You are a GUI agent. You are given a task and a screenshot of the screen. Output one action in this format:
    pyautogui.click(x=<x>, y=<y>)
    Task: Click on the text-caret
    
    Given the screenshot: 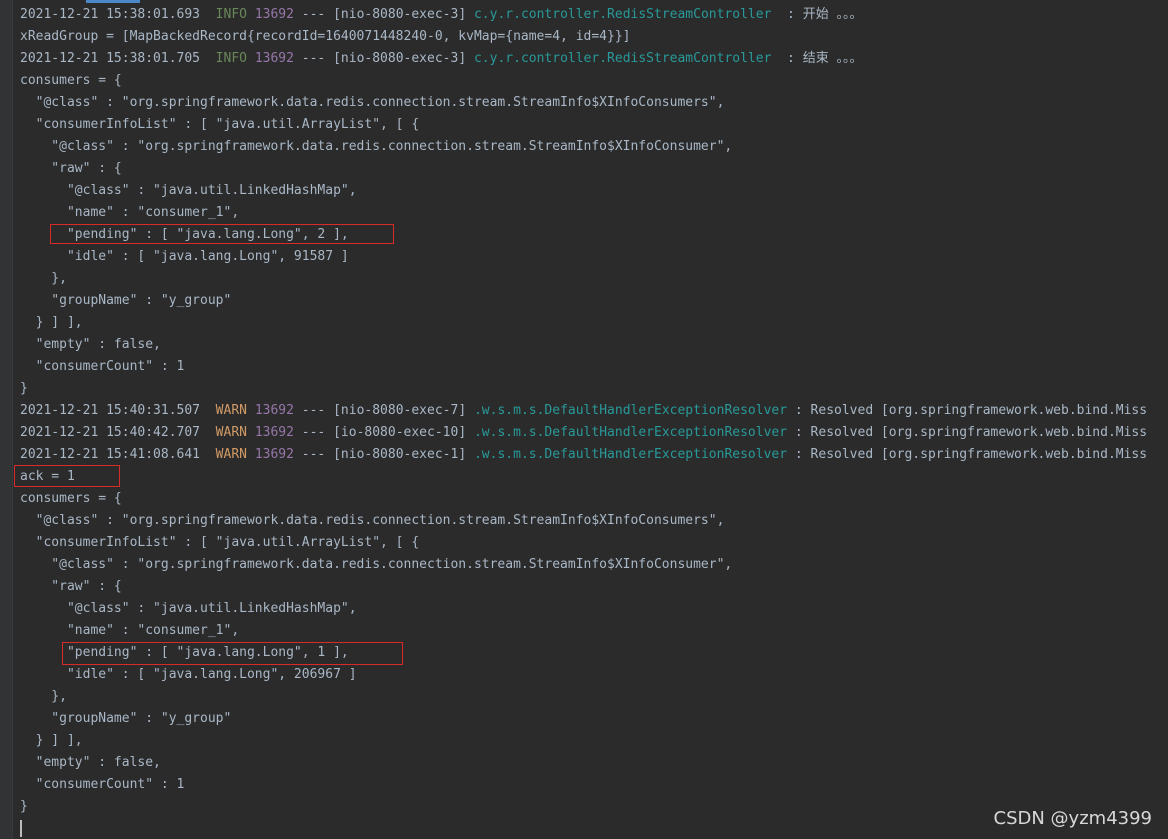 What is the action you would take?
    pyautogui.click(x=21, y=828)
    